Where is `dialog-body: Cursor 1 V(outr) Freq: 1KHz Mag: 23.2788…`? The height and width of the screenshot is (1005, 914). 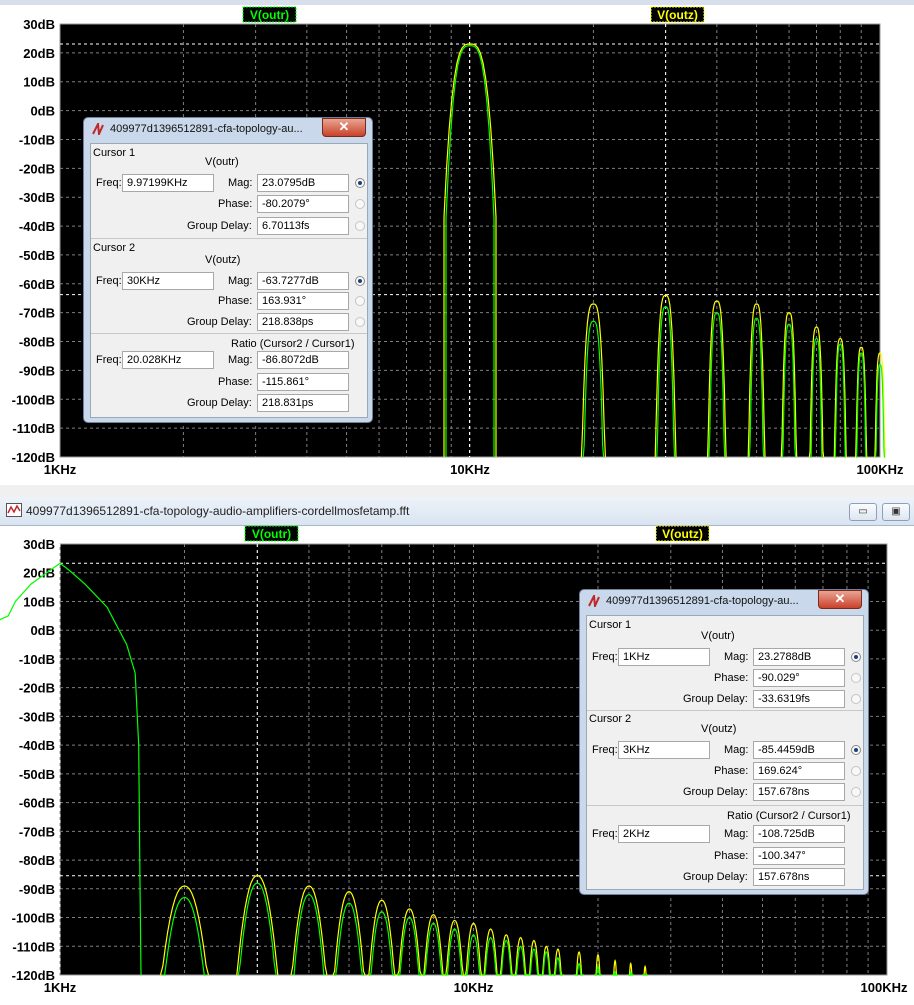
dialog-body: Cursor 1 V(outr) Freq: 1KHz Mag: 23.2788… is located at coordinates (725, 752).